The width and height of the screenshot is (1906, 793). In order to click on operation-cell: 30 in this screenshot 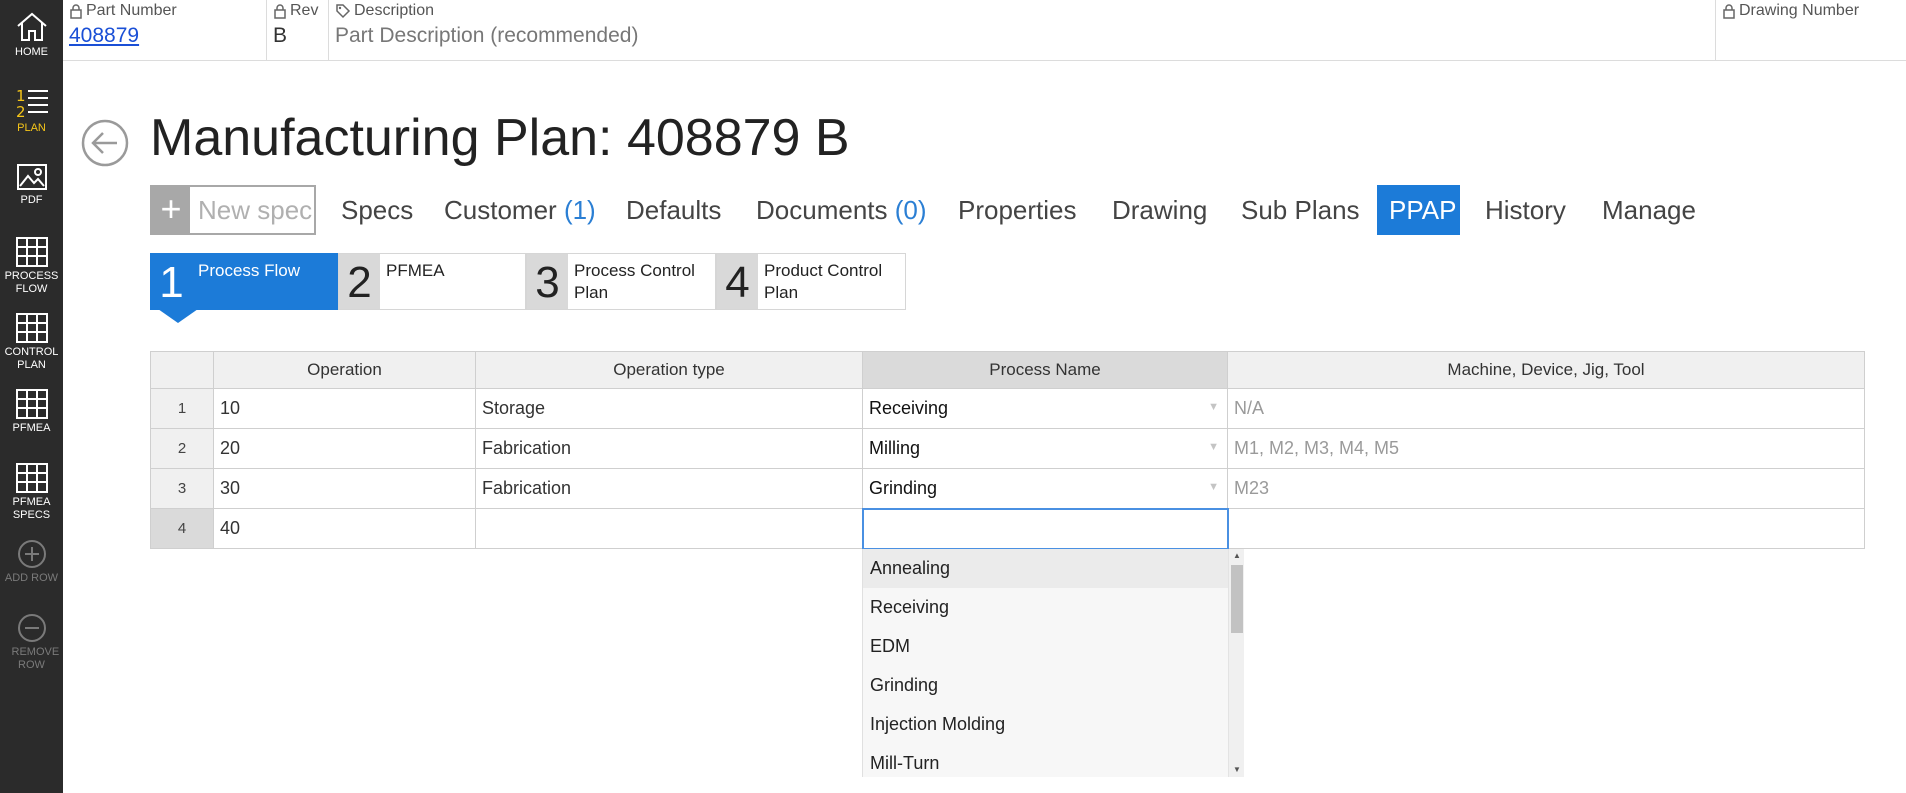, I will do `click(344, 488)`.